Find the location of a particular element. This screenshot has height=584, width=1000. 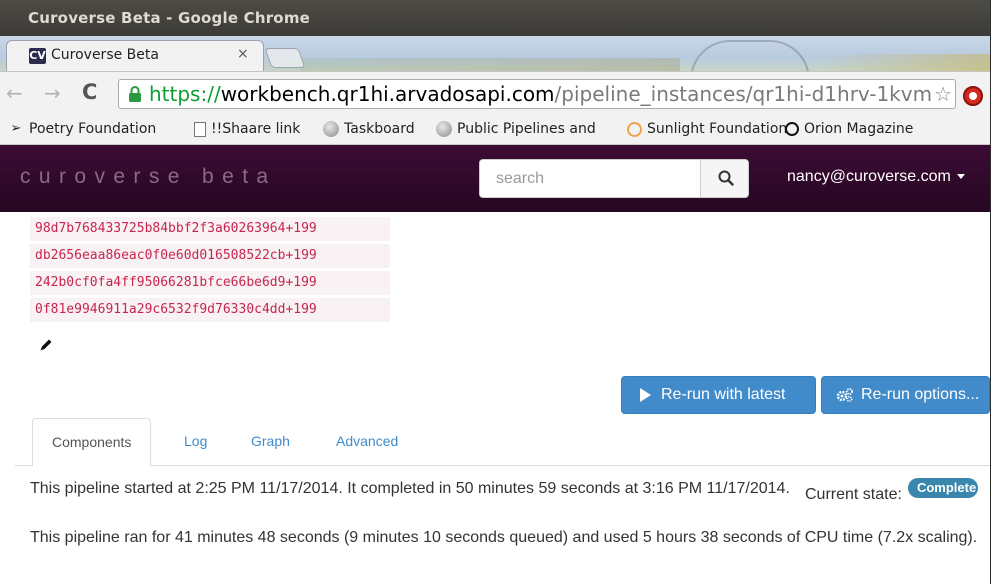

bookmark-item: Orion Magazine is located at coordinates (849, 129).